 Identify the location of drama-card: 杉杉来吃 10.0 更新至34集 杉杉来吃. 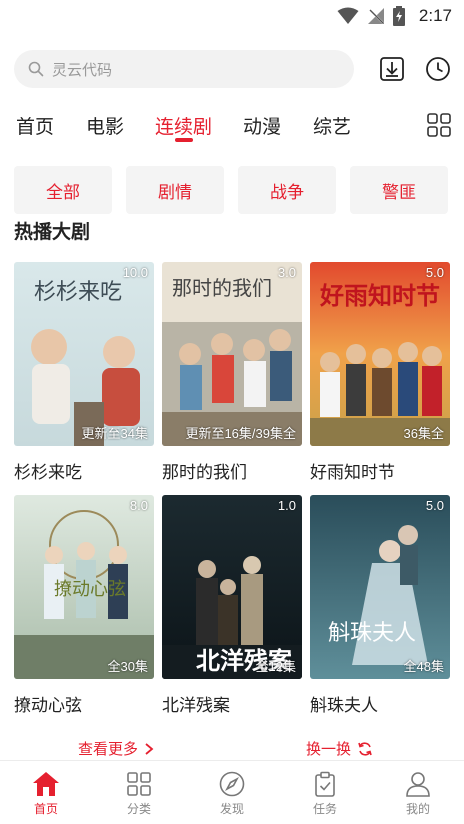
(84, 372).